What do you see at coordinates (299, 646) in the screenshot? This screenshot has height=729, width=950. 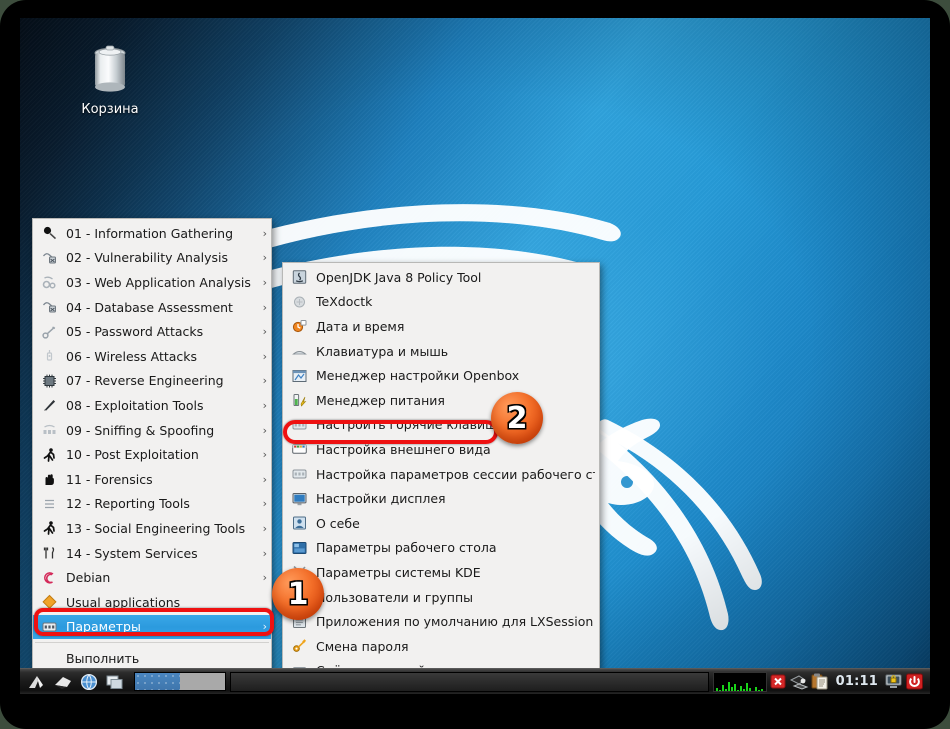 I see `password-key-icon` at bounding box center [299, 646].